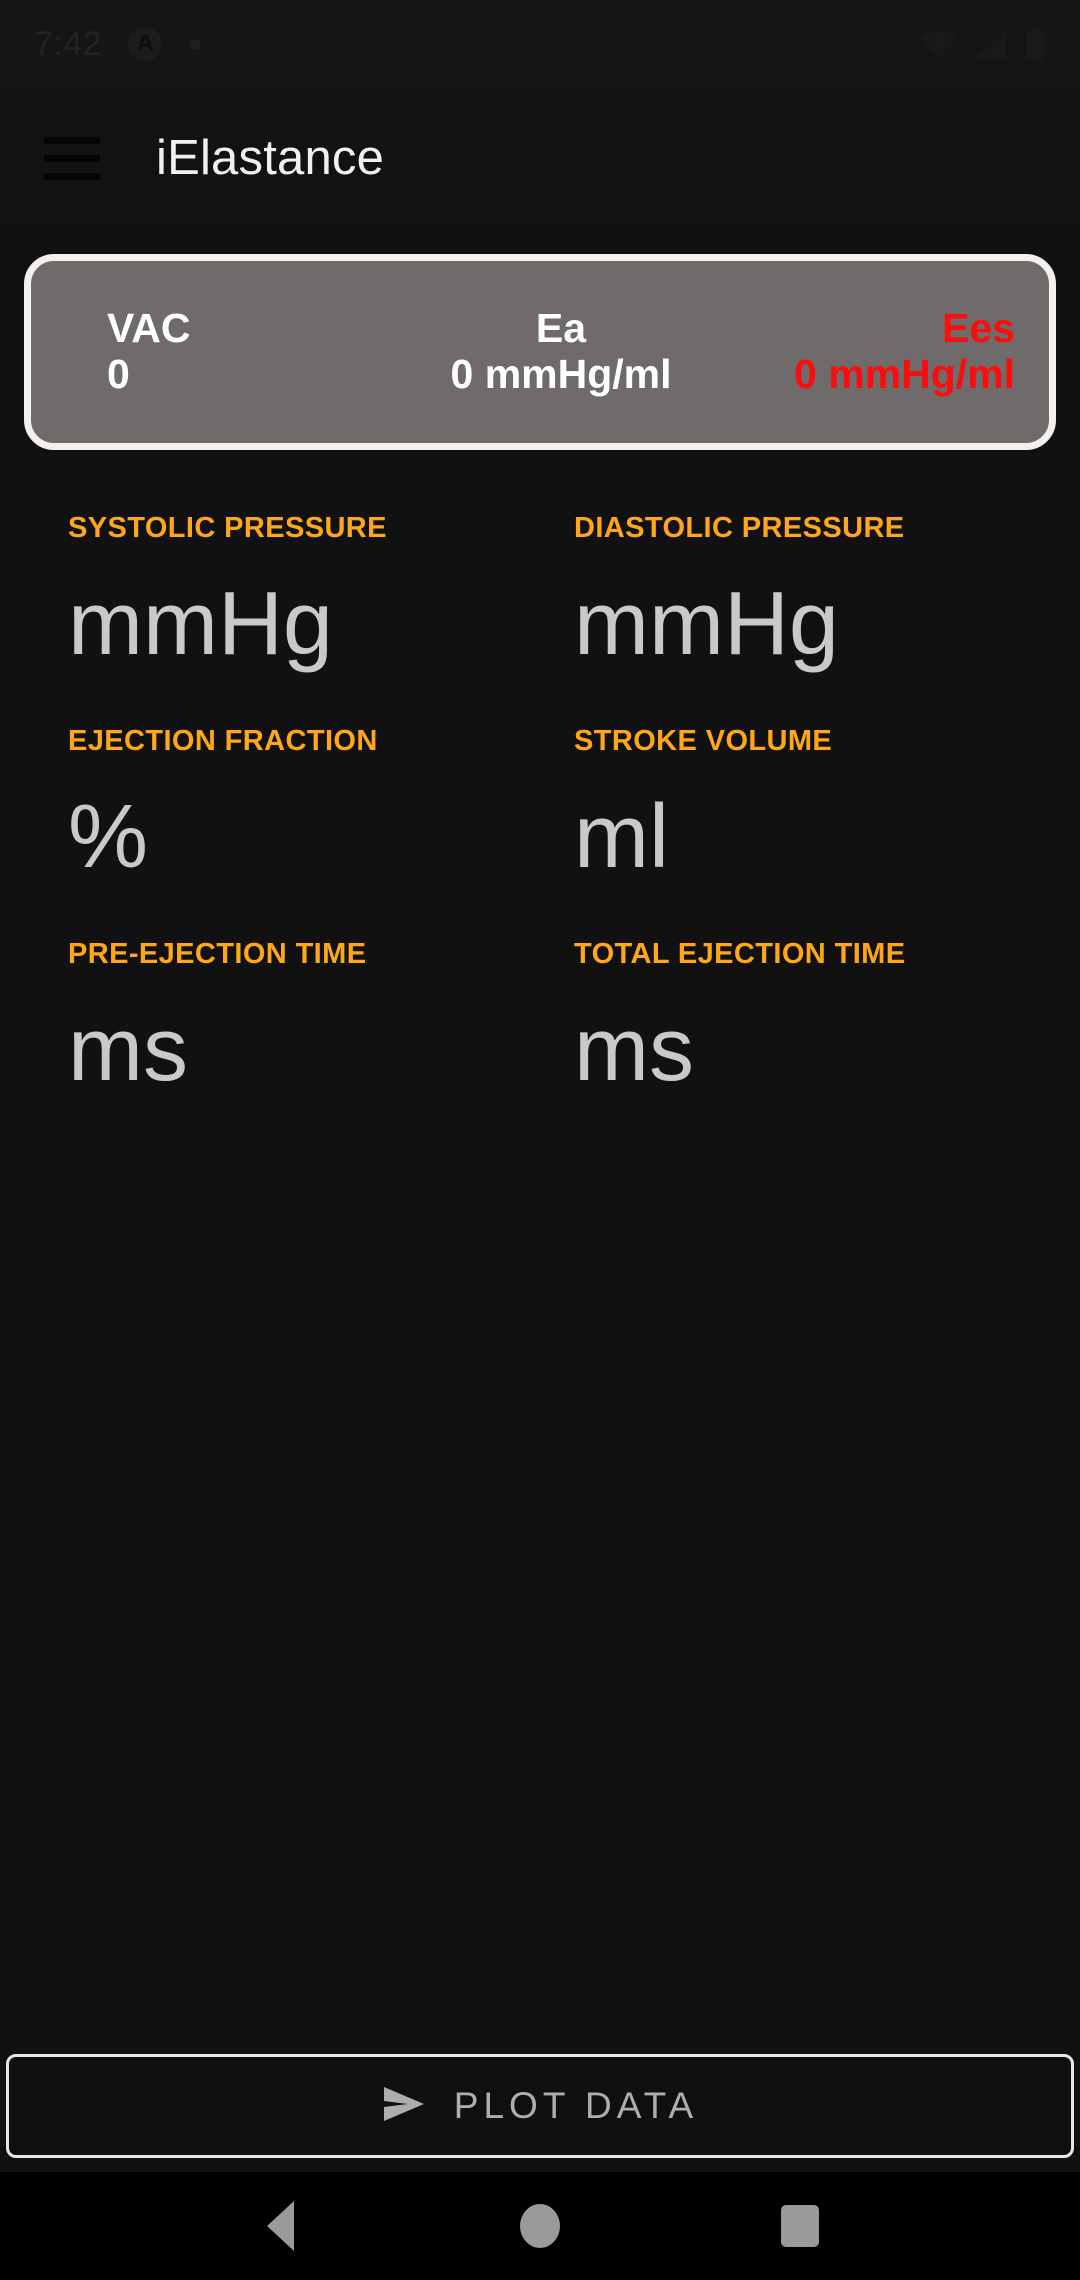 The width and height of the screenshot is (1080, 2280). Describe the element at coordinates (196, 44) in the screenshot. I see `status-bar-notification-dot` at that location.